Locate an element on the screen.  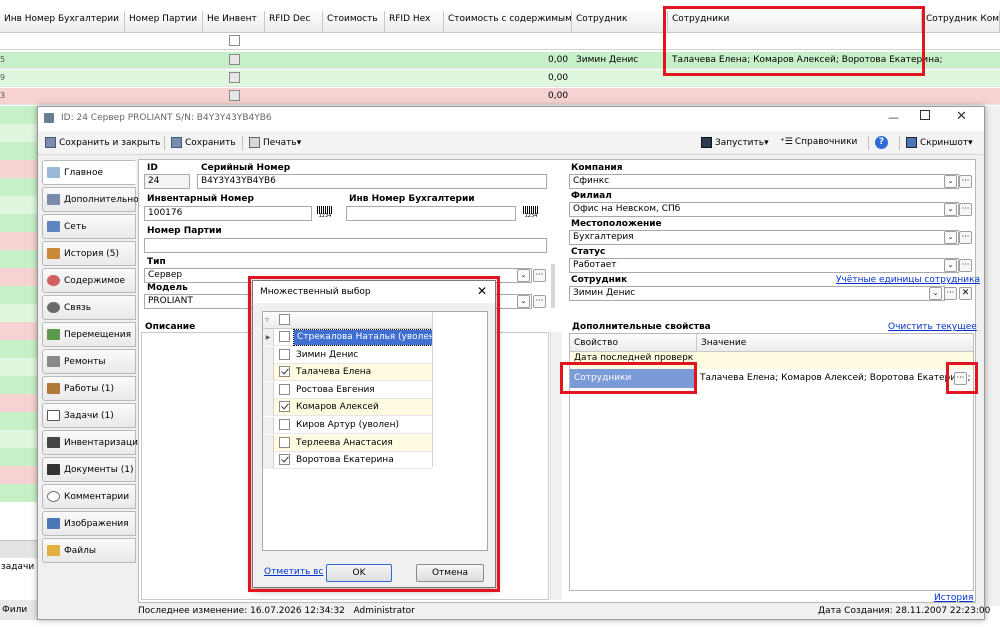
tab-label: Комментарии is located at coordinates (97, 497).